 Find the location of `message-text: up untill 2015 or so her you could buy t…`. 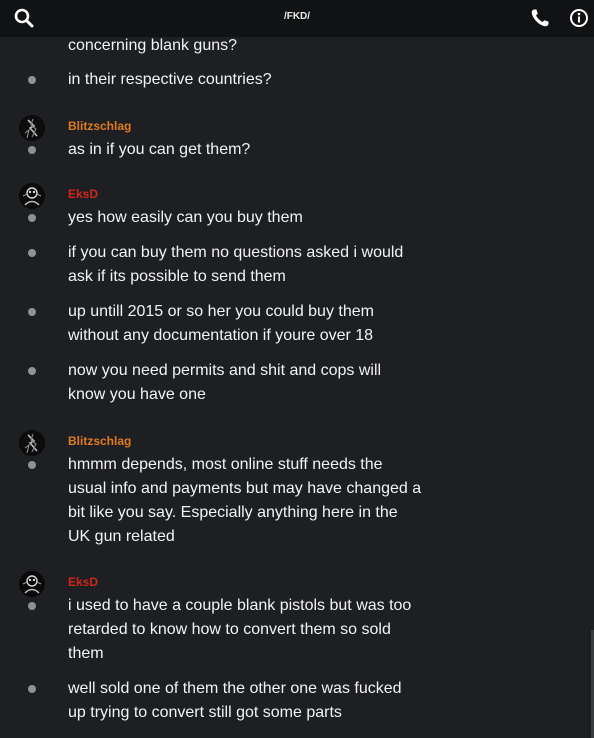

message-text: up untill 2015 or so her you could buy t… is located at coordinates (221, 311).